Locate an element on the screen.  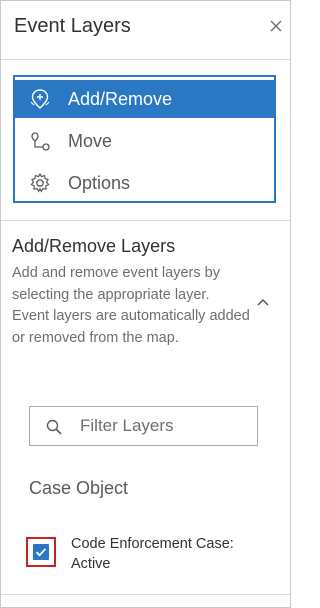
layer-label: Code Enforcement Case: Active is located at coordinates (171, 554).